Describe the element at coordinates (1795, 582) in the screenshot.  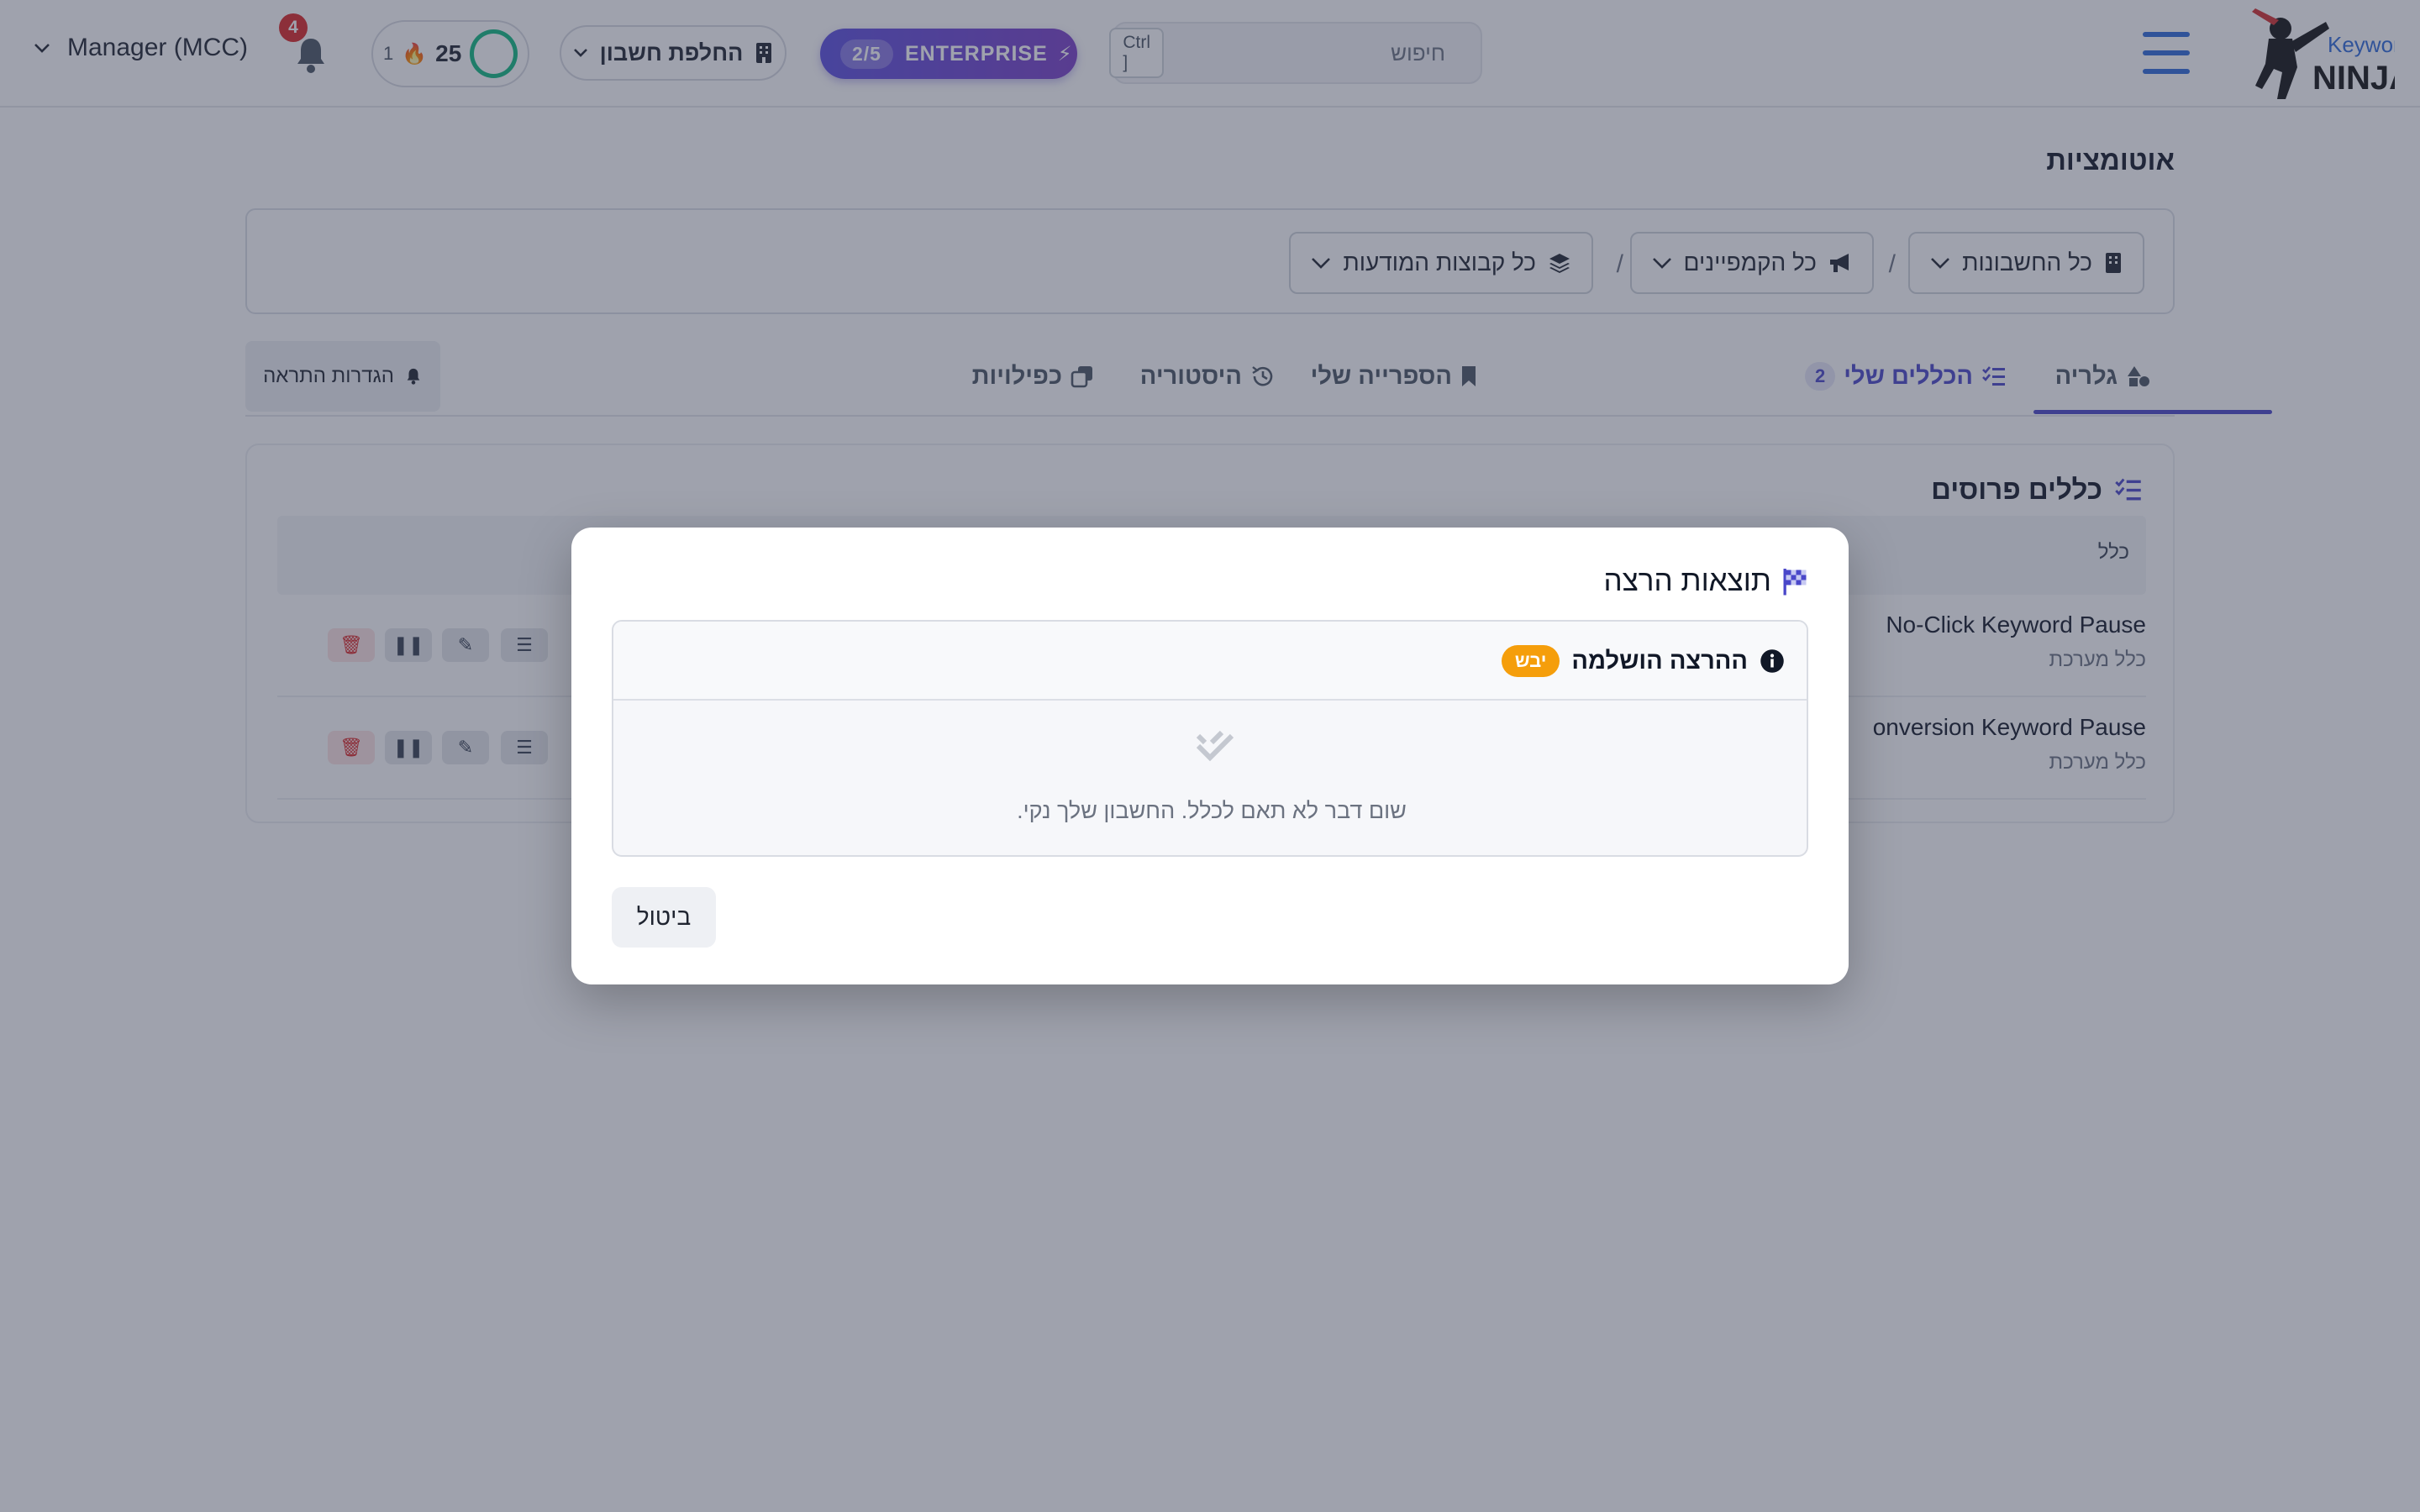
I see `checkered-flag-icon` at that location.